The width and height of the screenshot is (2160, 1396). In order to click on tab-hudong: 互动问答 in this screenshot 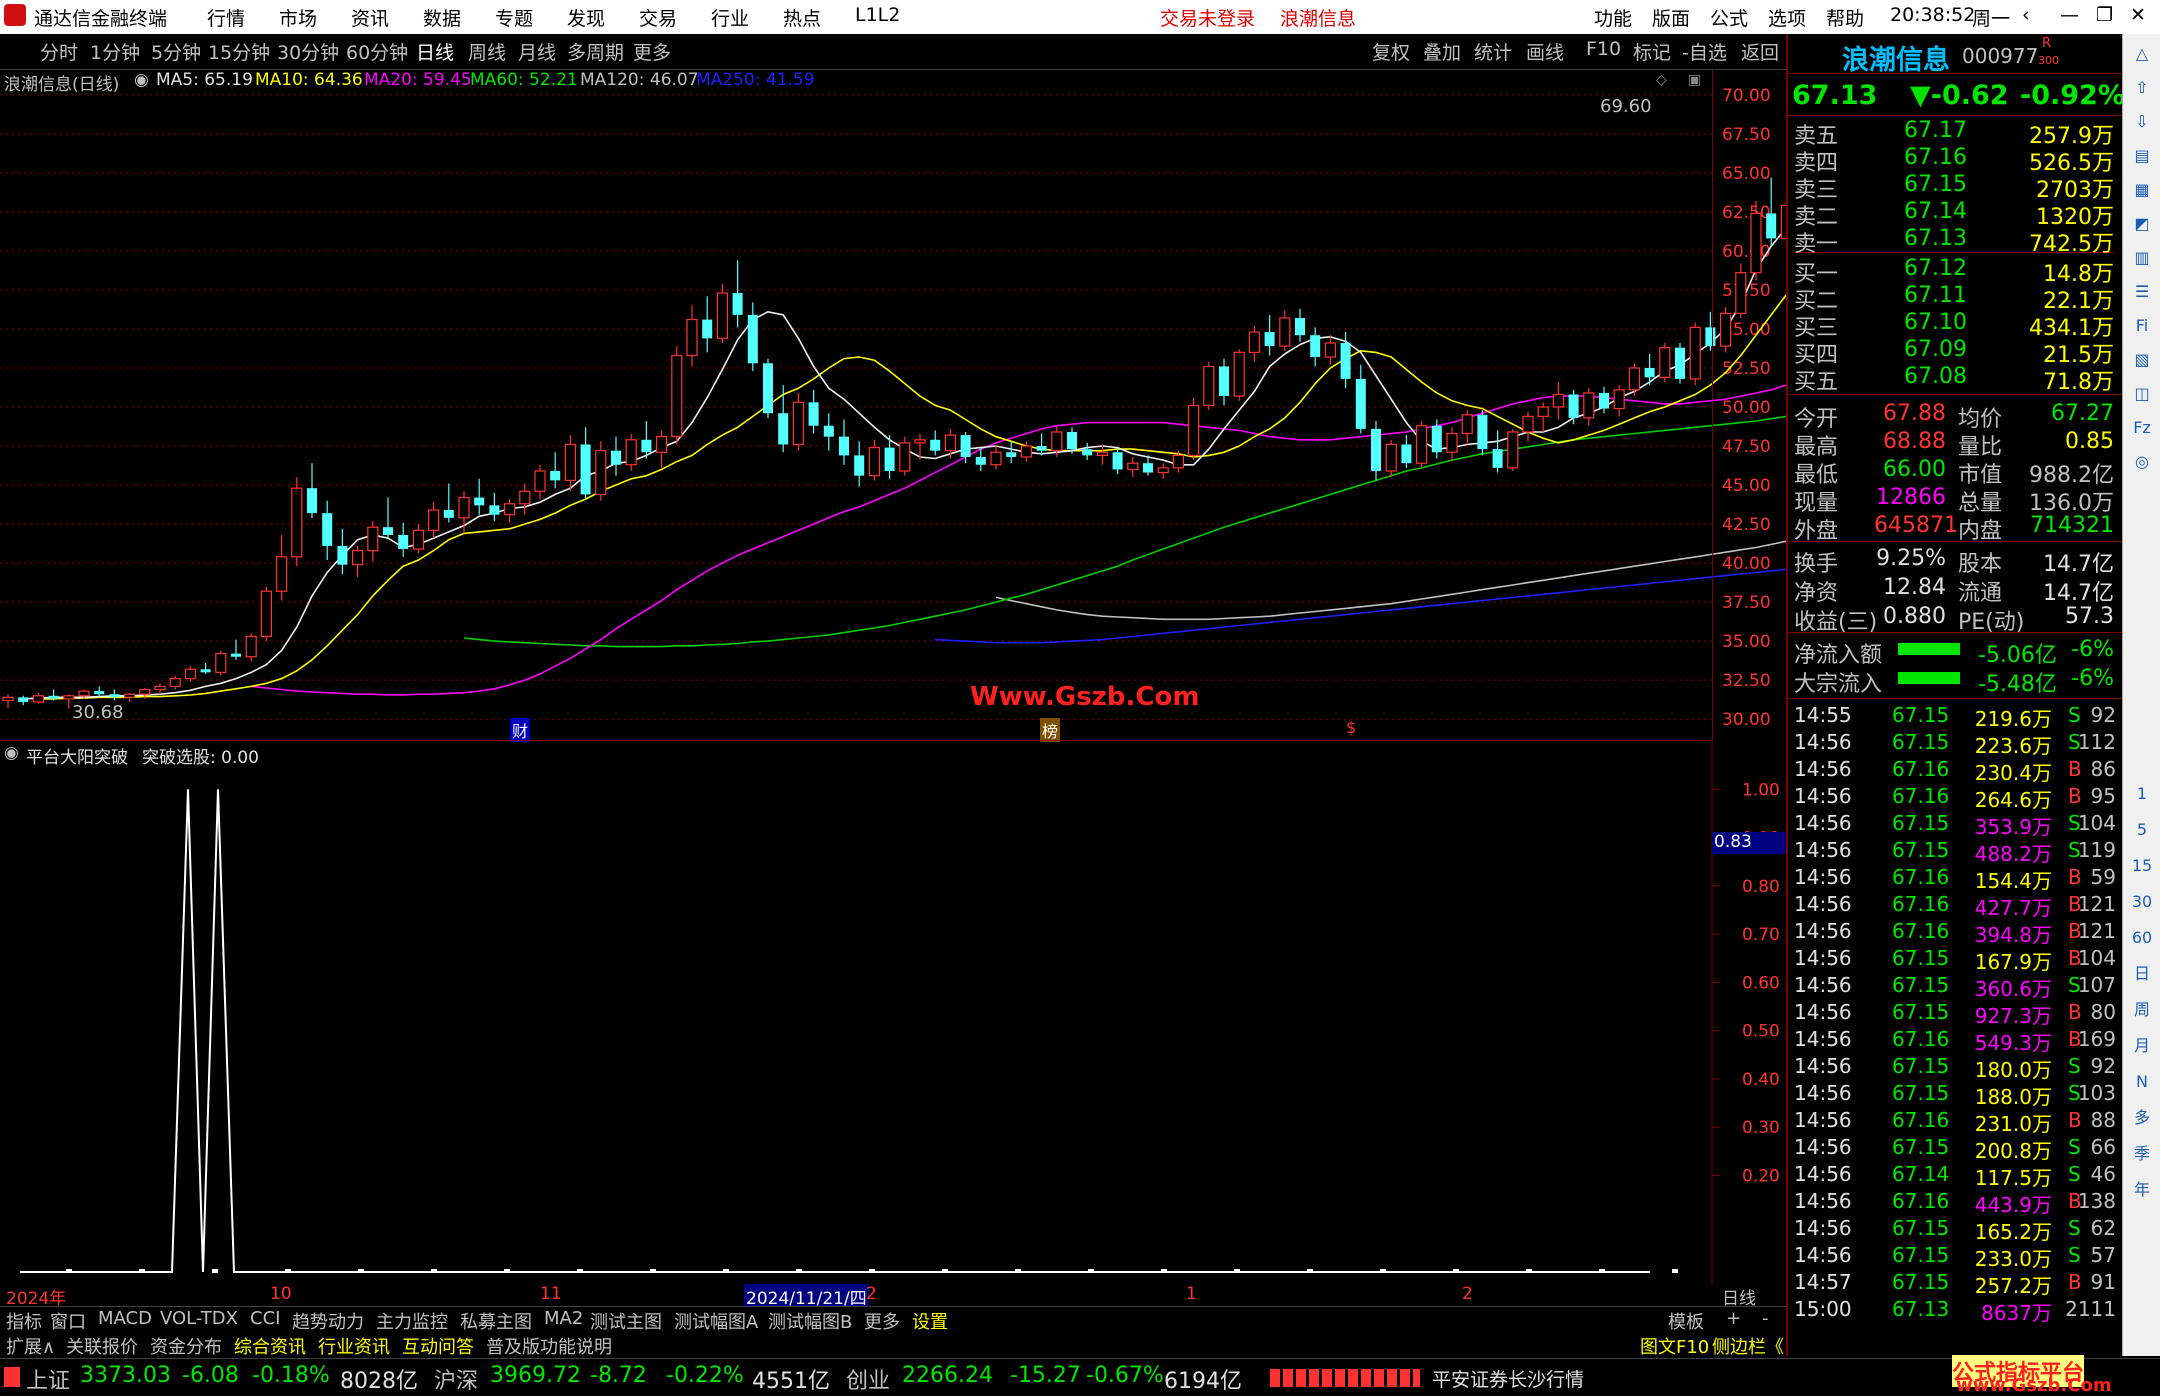, I will do `click(438, 1346)`.